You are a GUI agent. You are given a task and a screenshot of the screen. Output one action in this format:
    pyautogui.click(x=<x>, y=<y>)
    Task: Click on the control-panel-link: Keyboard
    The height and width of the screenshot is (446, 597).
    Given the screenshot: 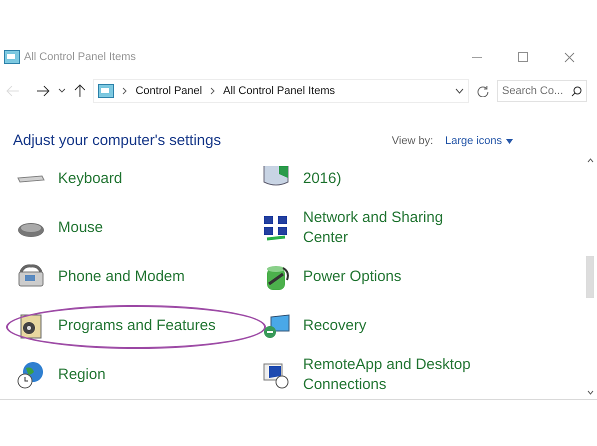 What is the action you would take?
    pyautogui.click(x=90, y=178)
    